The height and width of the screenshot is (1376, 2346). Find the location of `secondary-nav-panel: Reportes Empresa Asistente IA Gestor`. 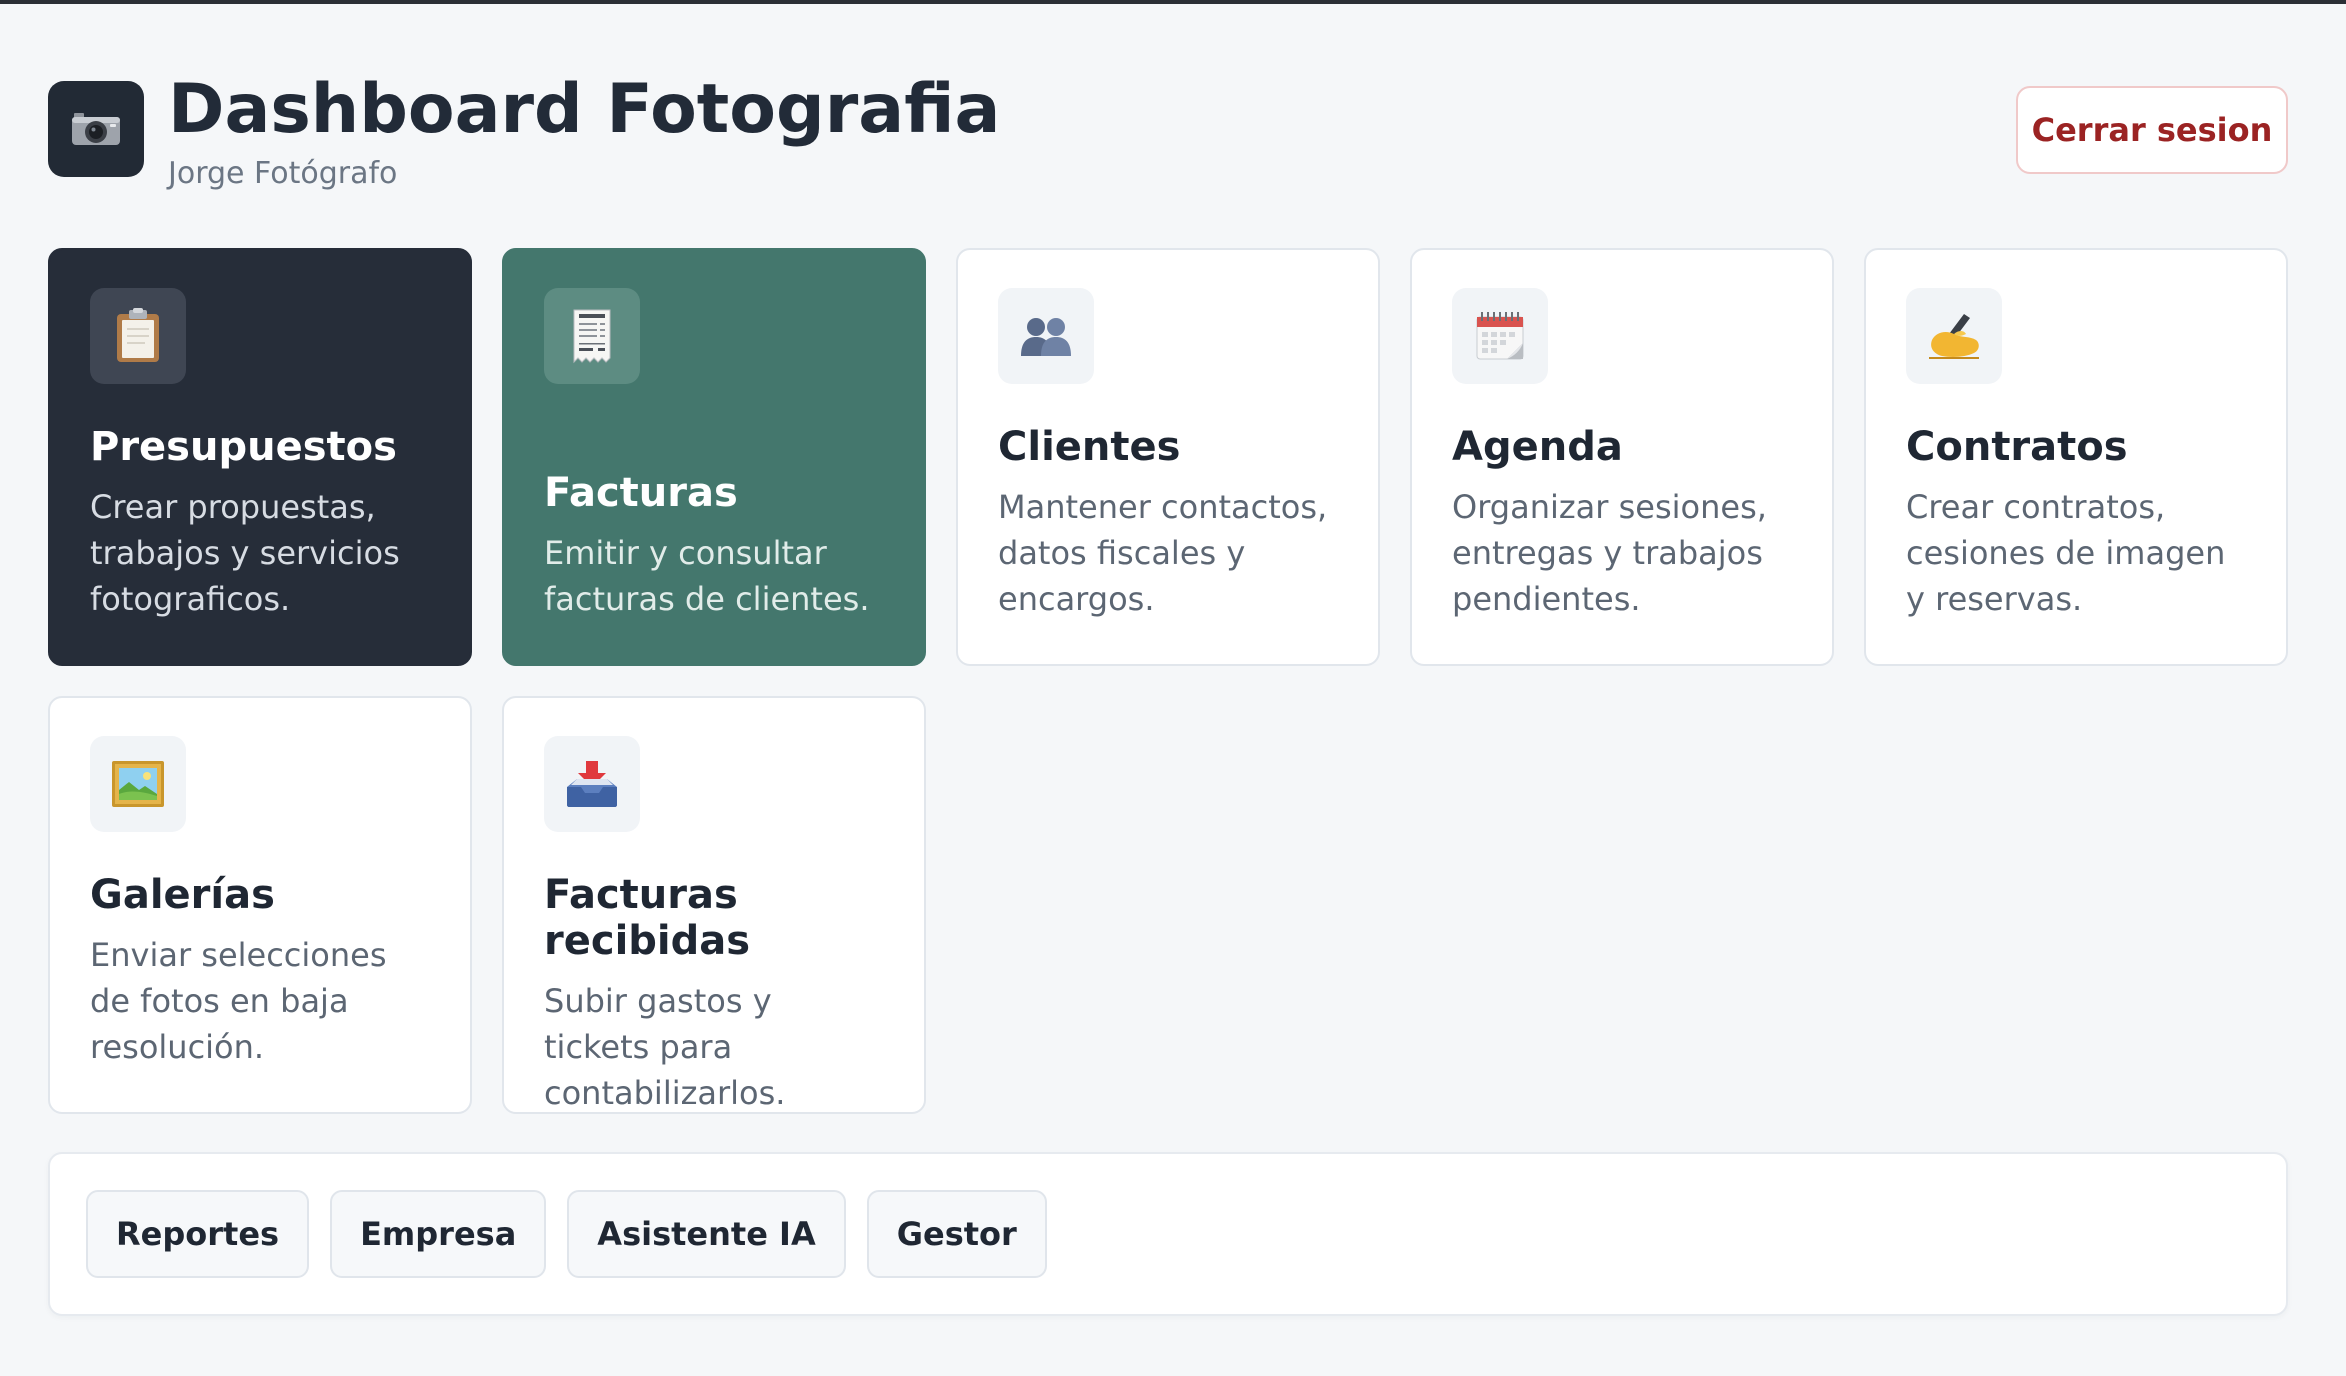

secondary-nav-panel: Reportes Empresa Asistente IA Gestor is located at coordinates (1168, 1234).